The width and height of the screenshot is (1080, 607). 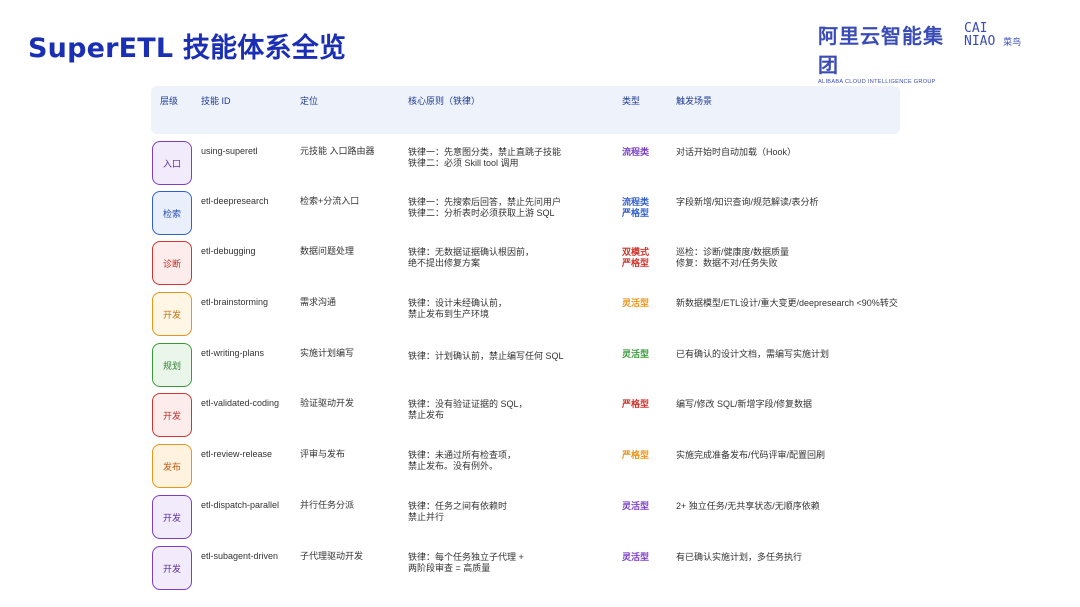 What do you see at coordinates (330, 201) in the screenshot?
I see `skill-position: 检索+分流入口` at bounding box center [330, 201].